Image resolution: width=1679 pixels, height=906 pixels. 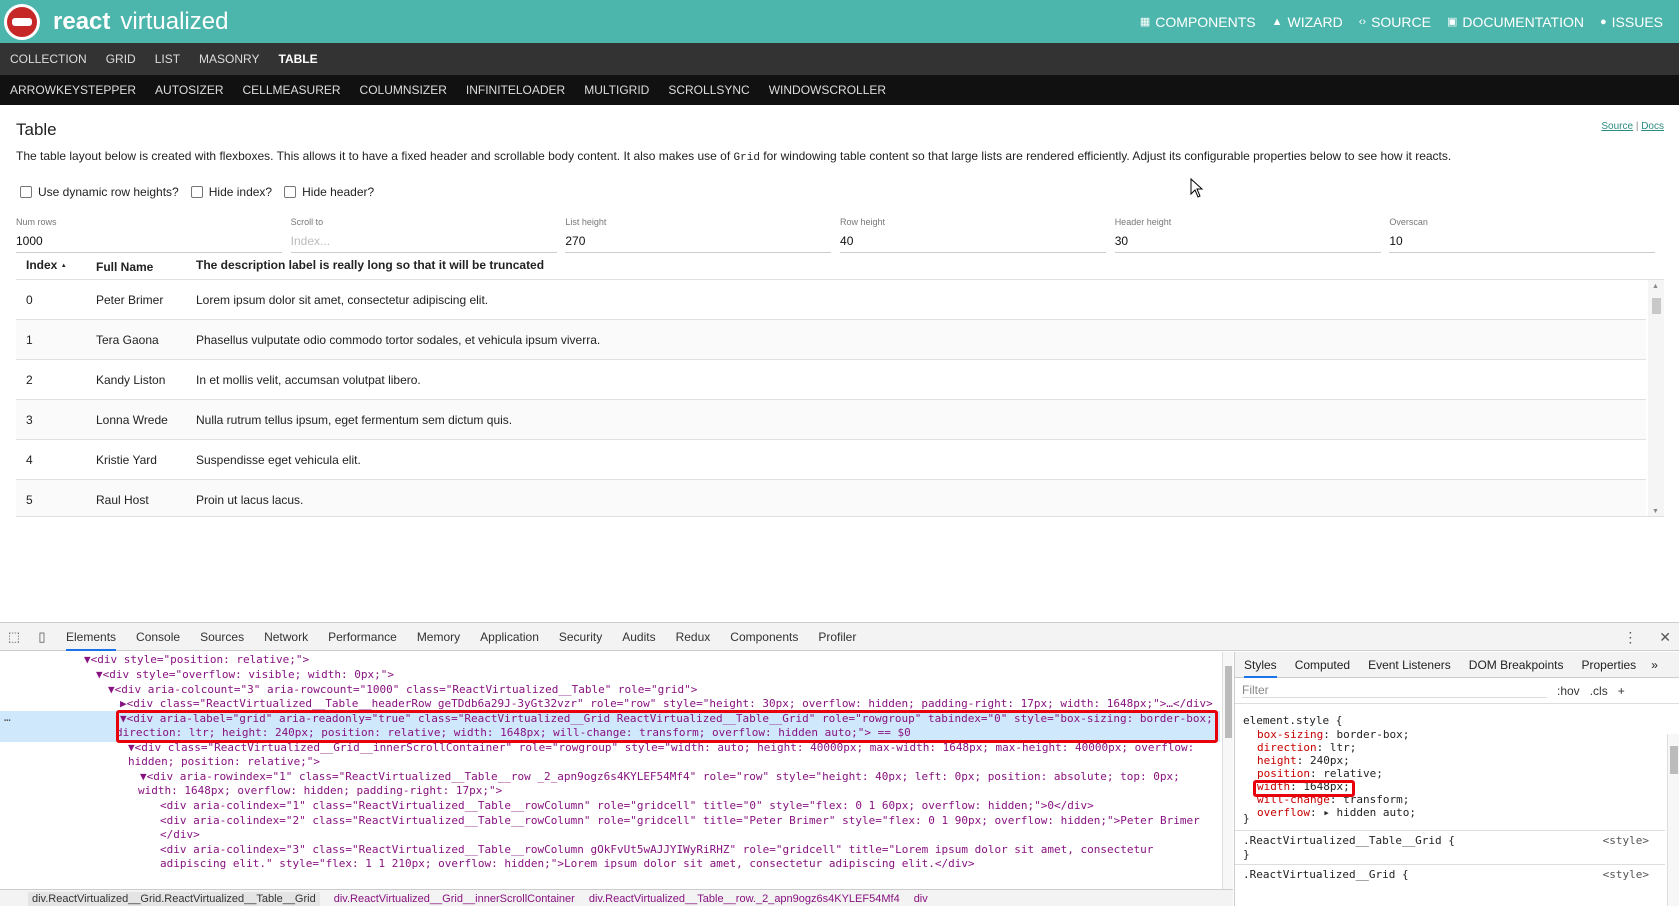 I want to click on field-input: 30, so click(x=1121, y=241).